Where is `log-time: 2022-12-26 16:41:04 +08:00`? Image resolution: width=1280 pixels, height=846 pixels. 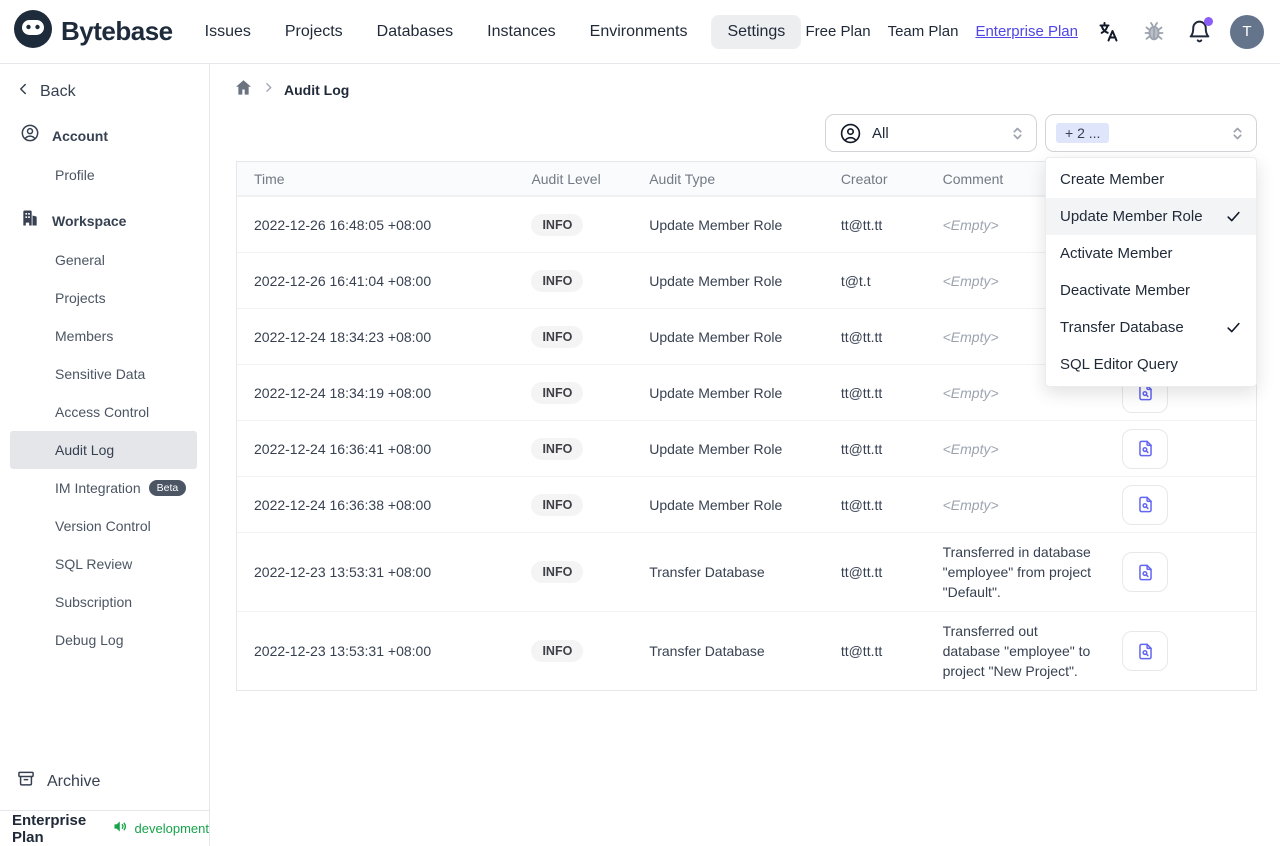
log-time: 2022-12-26 16:41:04 +08:00 is located at coordinates (343, 280).